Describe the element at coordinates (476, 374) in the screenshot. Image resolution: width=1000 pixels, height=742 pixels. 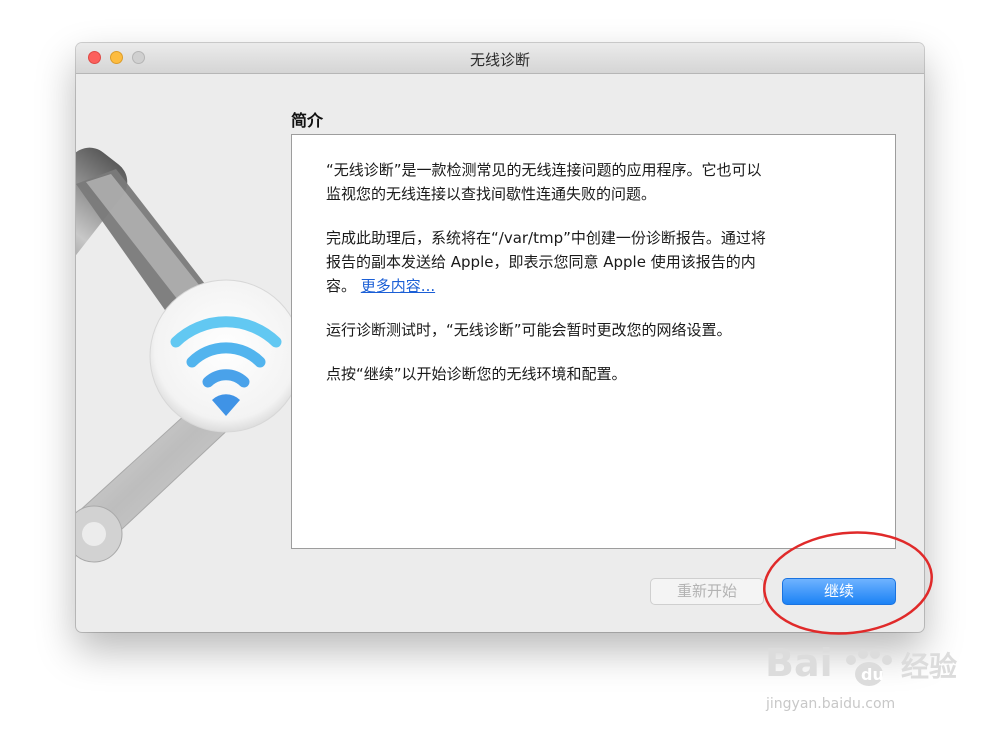
I see `intro-paragraph-4: 点按“继续”以开始诊断您的无线环境和配置。` at that location.